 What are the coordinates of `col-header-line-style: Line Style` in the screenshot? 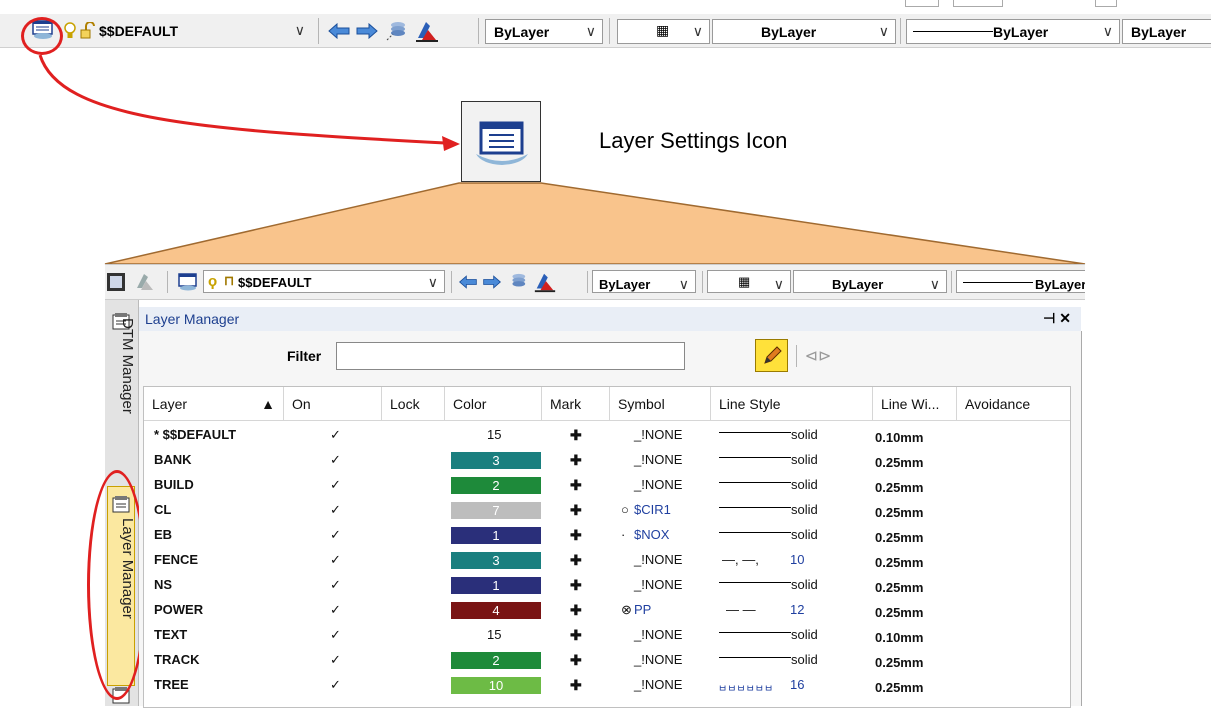 It's located at (792, 404).